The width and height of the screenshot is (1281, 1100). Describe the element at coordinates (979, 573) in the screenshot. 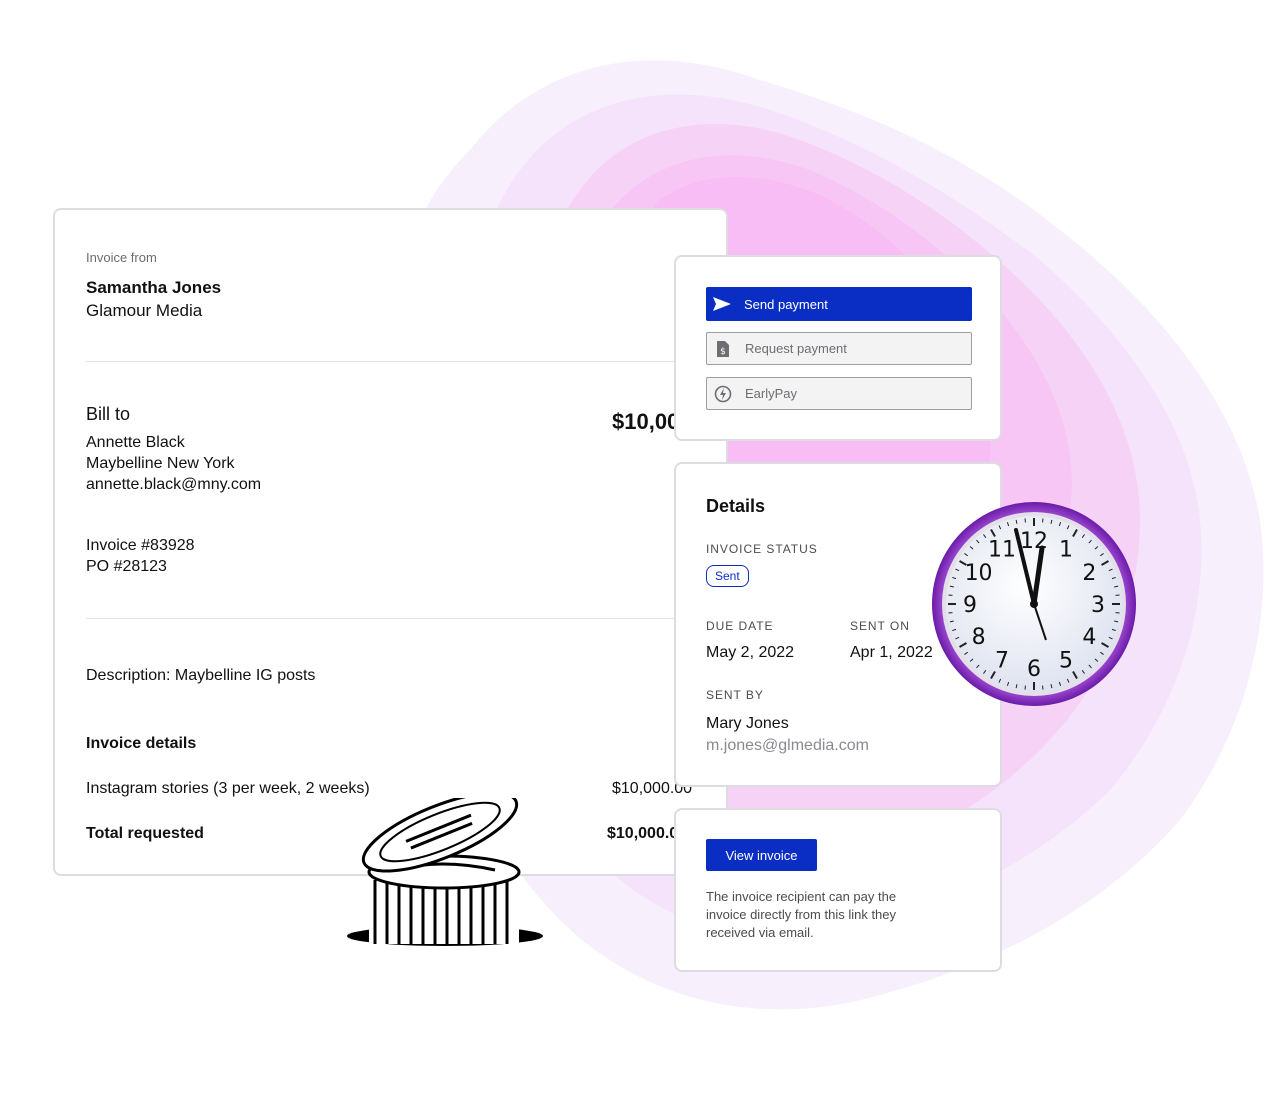

I see `clock-numeral: 10` at that location.